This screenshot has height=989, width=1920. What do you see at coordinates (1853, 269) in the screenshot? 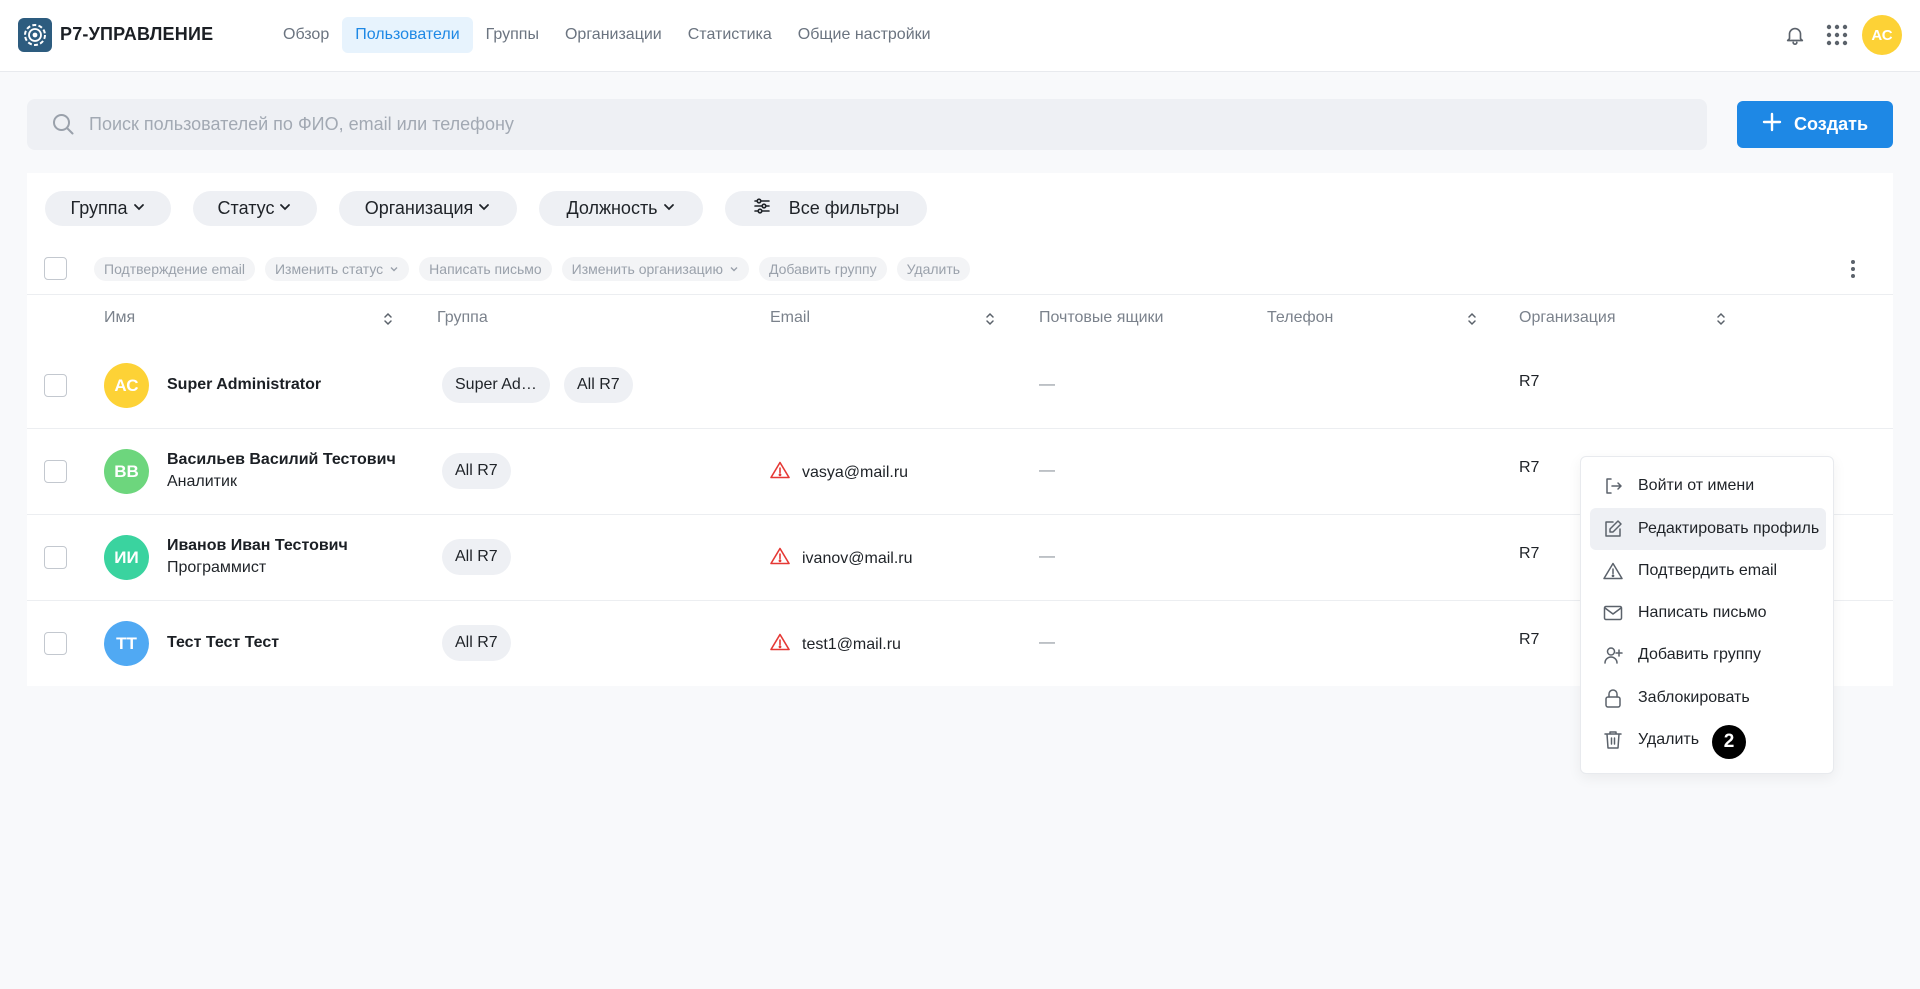
I see `more-options-icon` at bounding box center [1853, 269].